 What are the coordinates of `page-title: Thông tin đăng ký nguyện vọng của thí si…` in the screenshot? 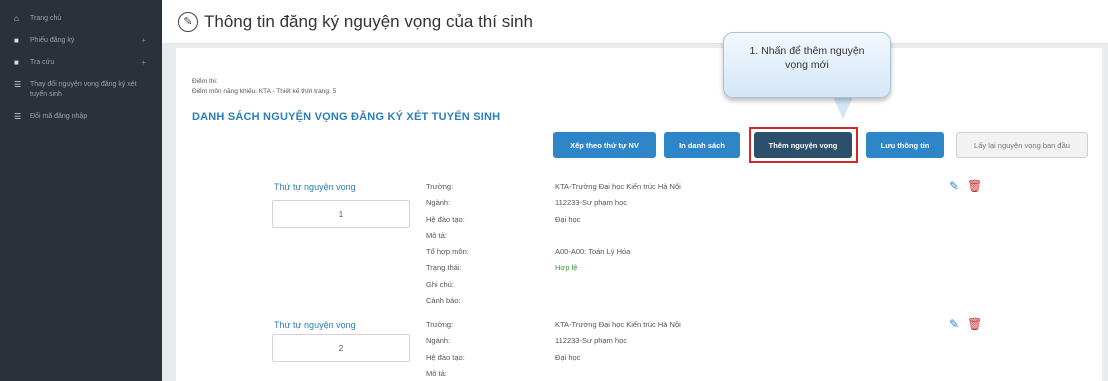 It's located at (368, 21).